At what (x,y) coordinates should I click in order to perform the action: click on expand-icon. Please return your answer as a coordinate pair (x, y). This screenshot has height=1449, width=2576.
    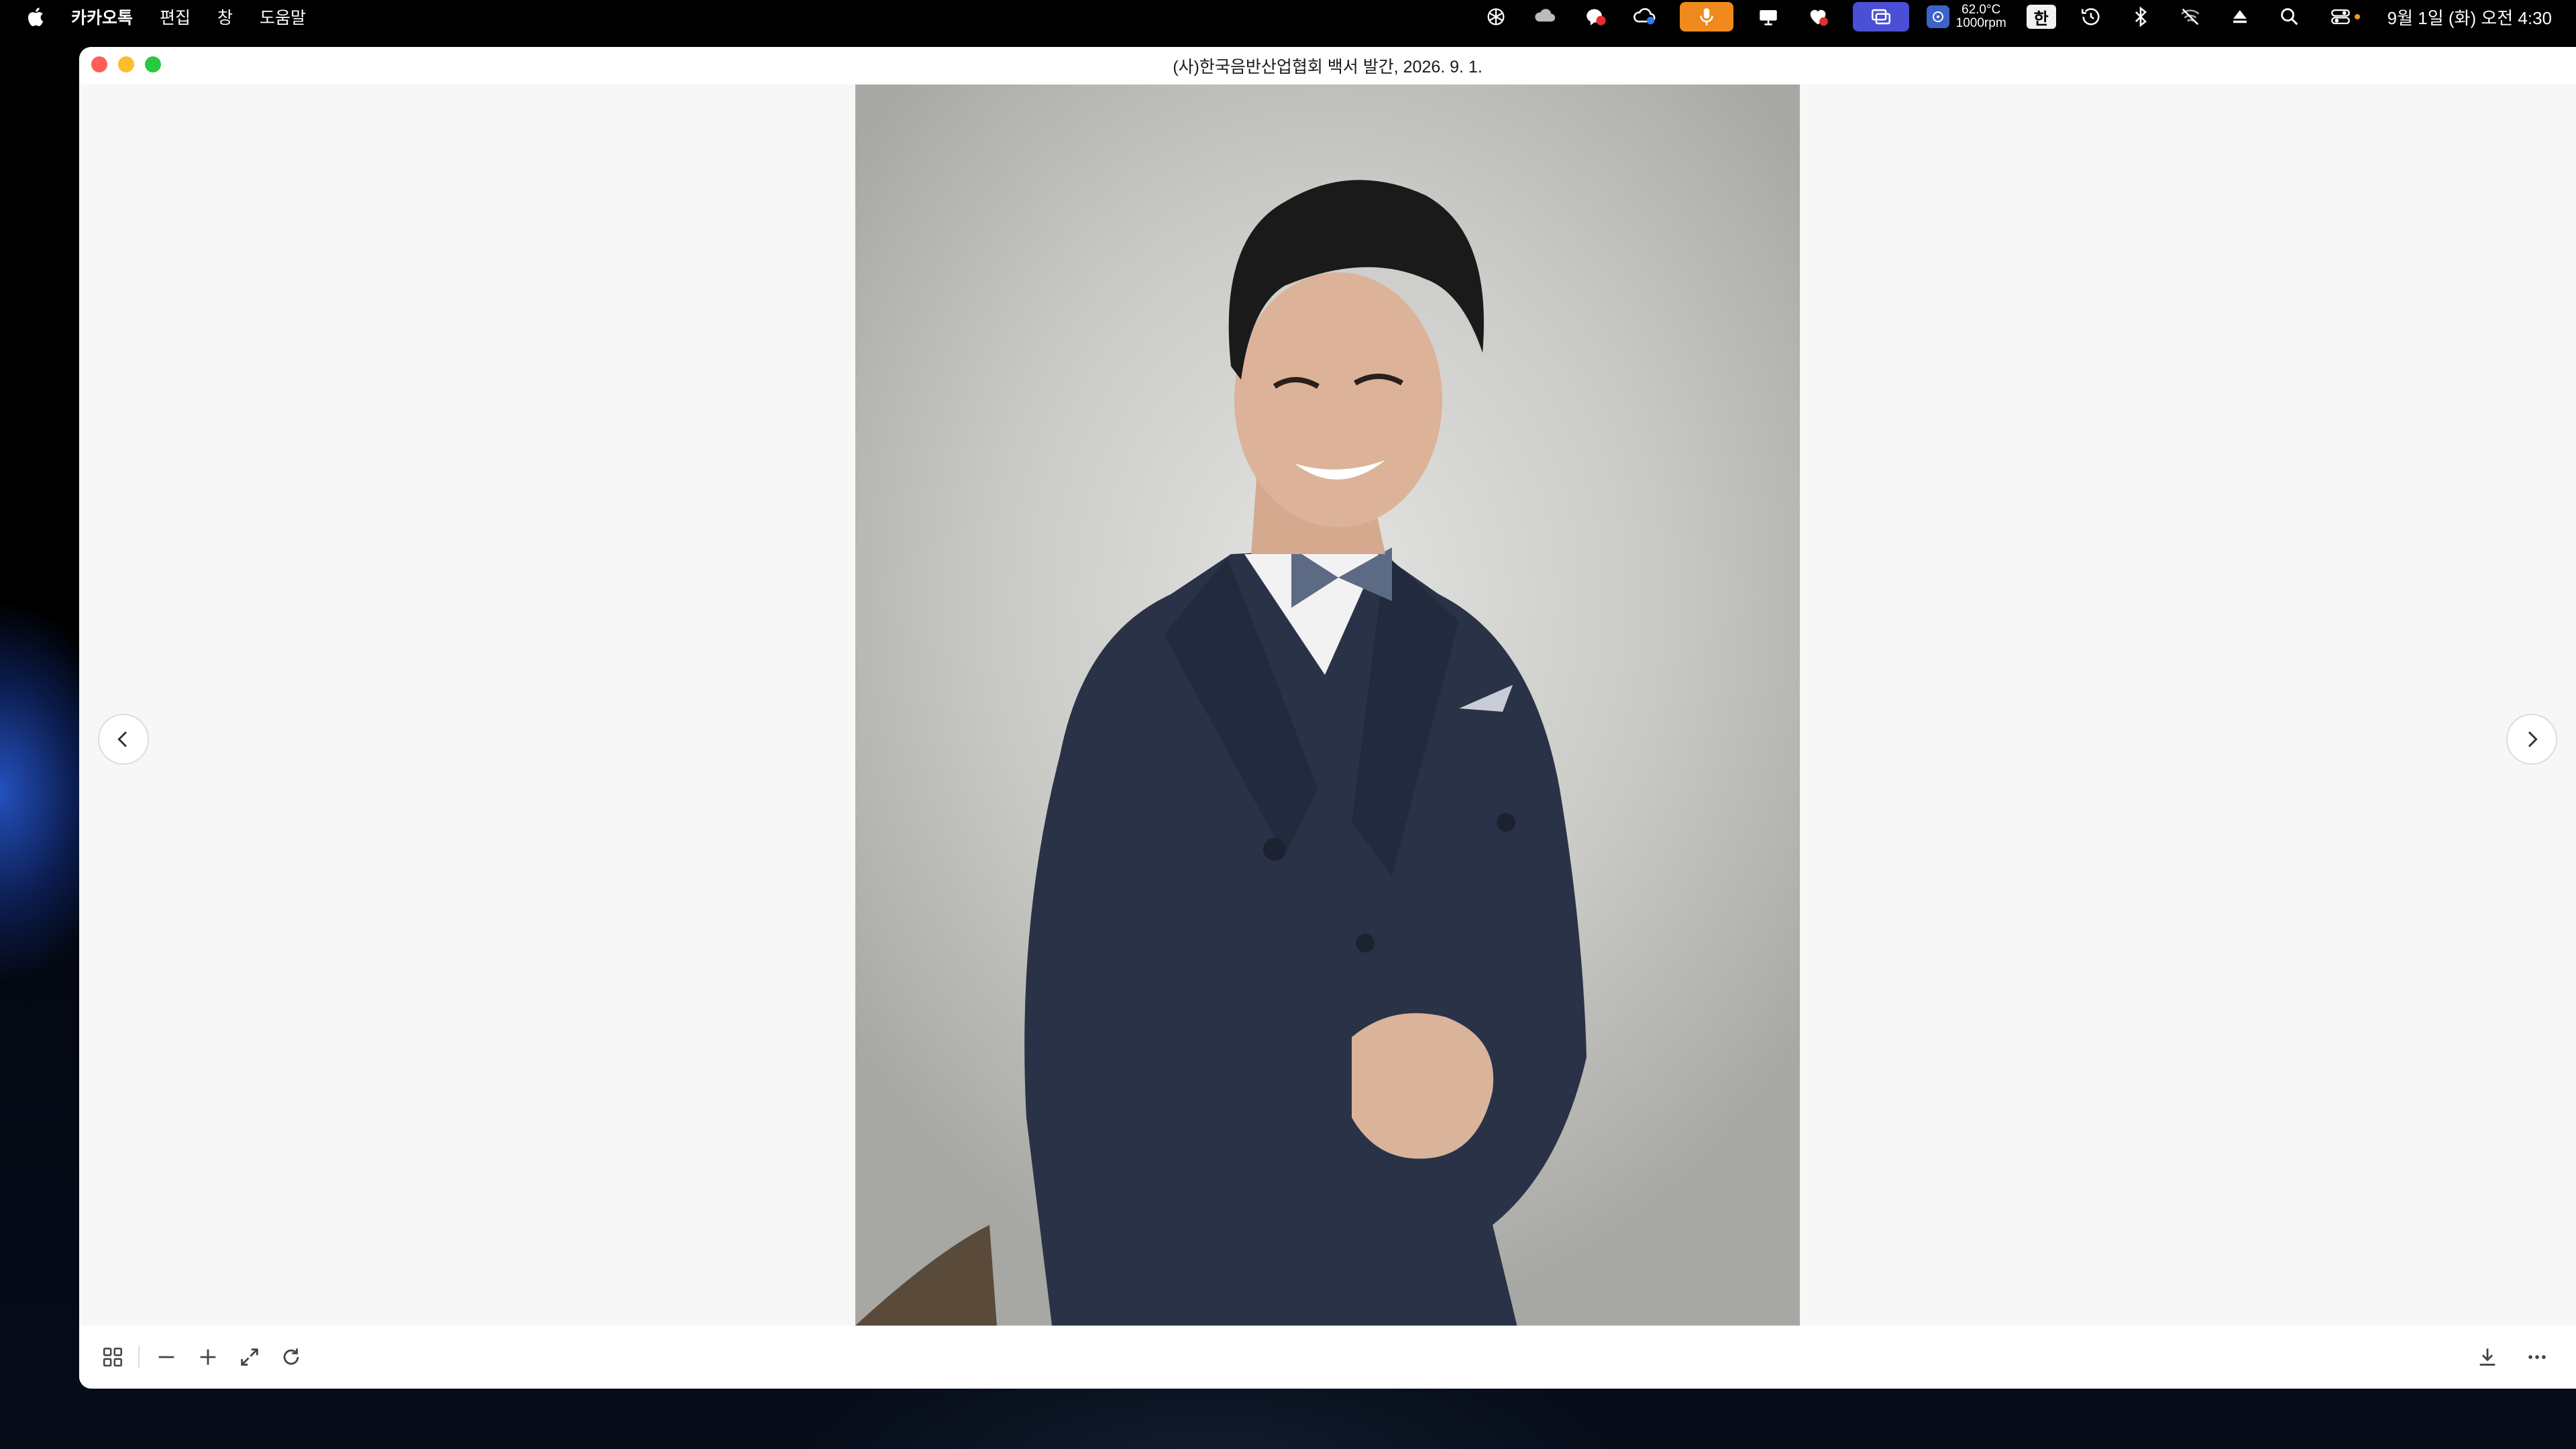
    Looking at the image, I should click on (249, 1357).